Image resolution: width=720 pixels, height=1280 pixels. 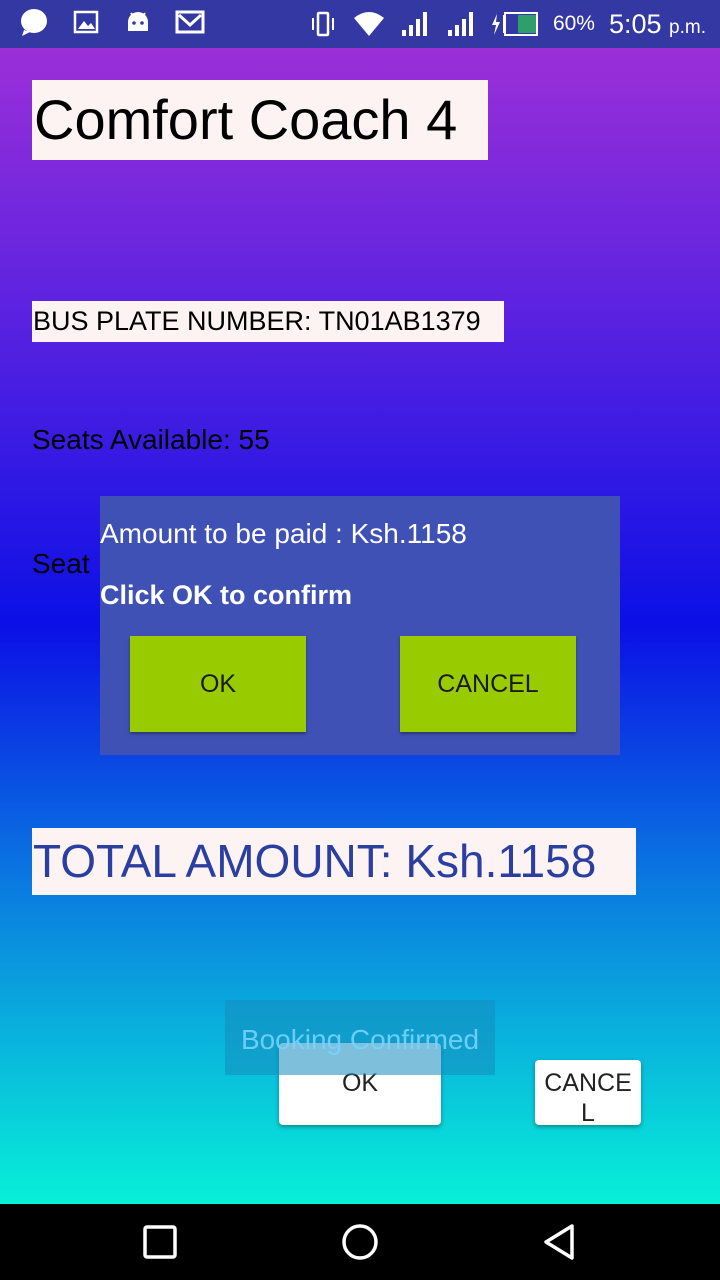 What do you see at coordinates (112, 22) in the screenshot?
I see `notification-icons` at bounding box center [112, 22].